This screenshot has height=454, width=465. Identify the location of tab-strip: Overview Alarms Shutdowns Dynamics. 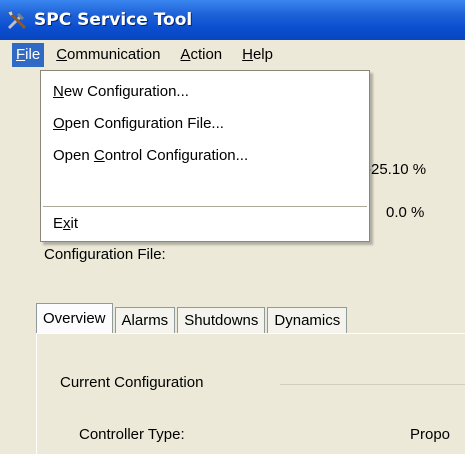
(192, 318).